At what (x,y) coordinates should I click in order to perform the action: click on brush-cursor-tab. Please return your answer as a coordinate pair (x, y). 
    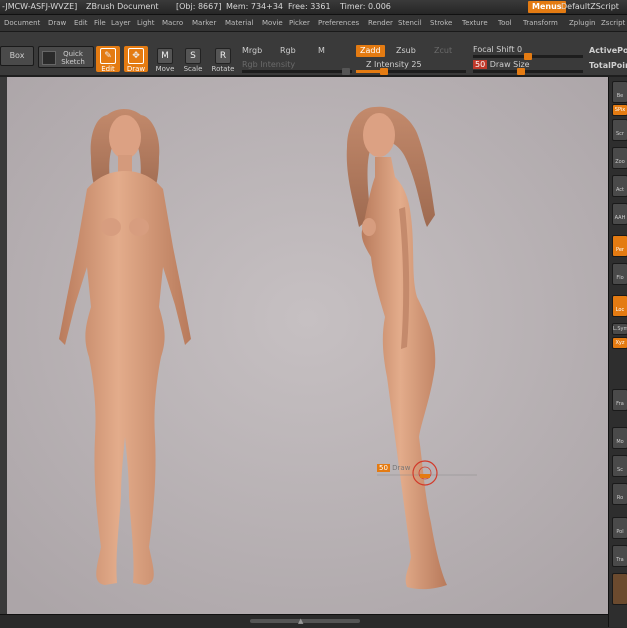
    Looking at the image, I should click on (425, 476).